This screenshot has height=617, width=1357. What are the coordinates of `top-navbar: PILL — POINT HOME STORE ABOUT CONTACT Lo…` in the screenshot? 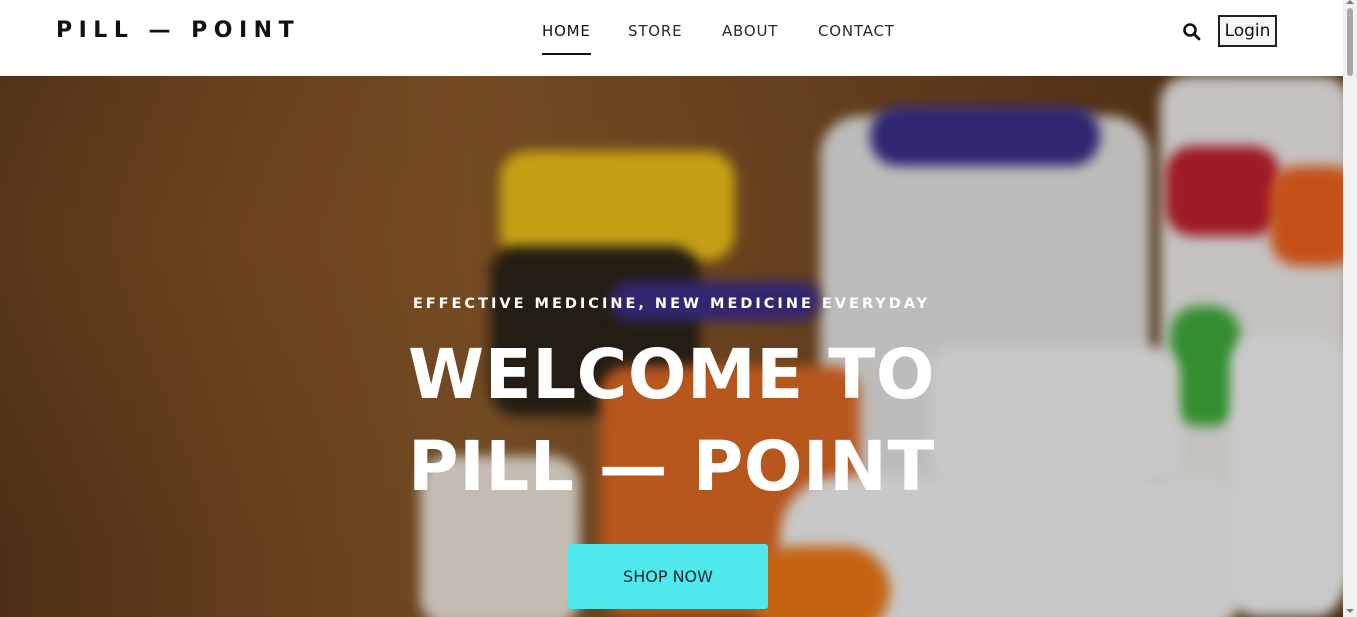 It's located at (671, 38).